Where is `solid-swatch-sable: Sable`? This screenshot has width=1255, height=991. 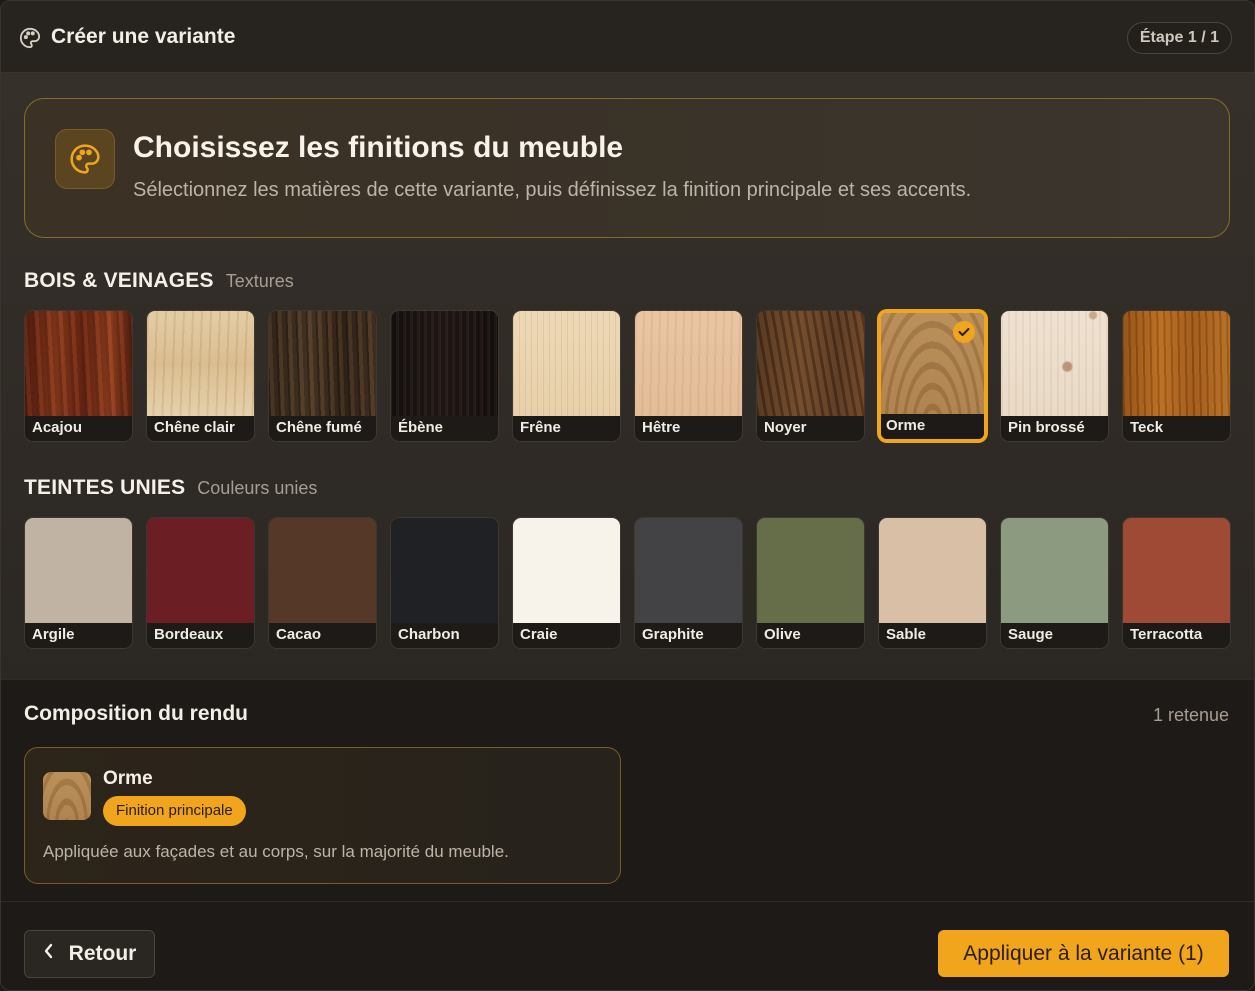 solid-swatch-sable: Sable is located at coordinates (932, 583).